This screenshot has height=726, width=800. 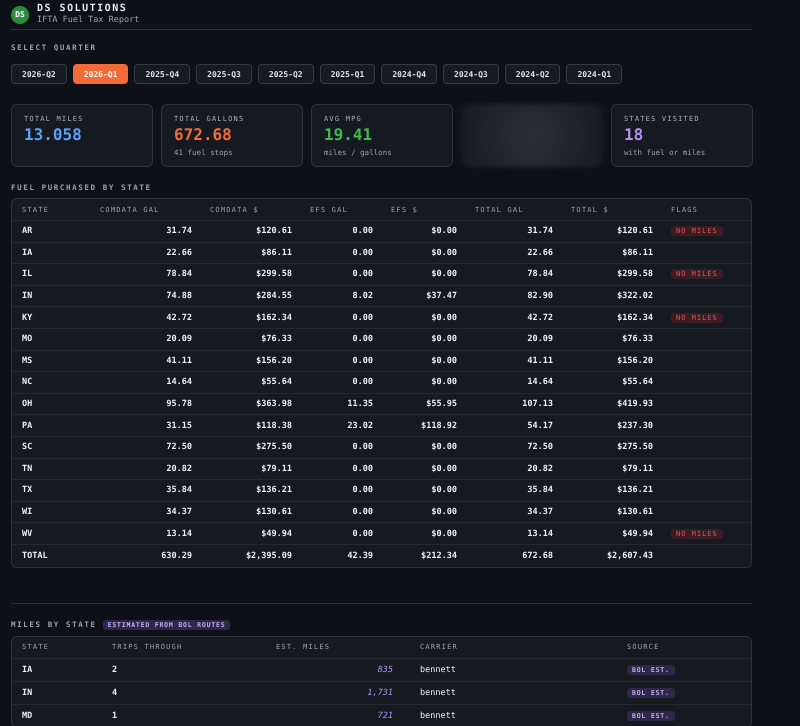 I want to click on miles-cell-text: 721, so click(x=384, y=715).